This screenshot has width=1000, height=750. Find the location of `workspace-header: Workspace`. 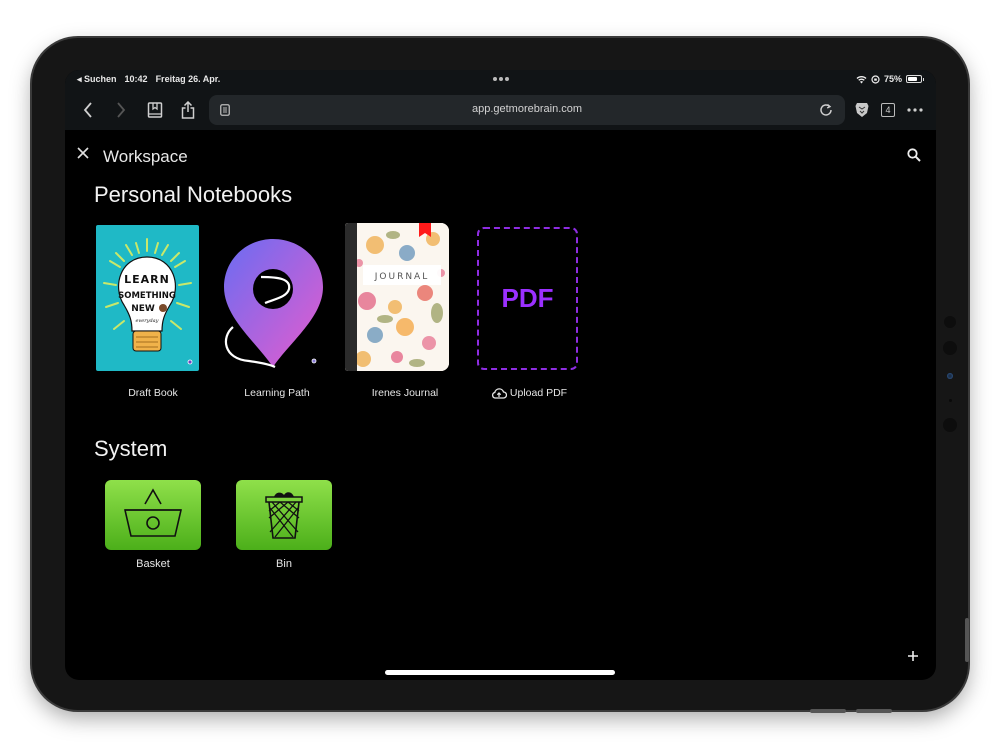

workspace-header: Workspace is located at coordinates (500, 156).